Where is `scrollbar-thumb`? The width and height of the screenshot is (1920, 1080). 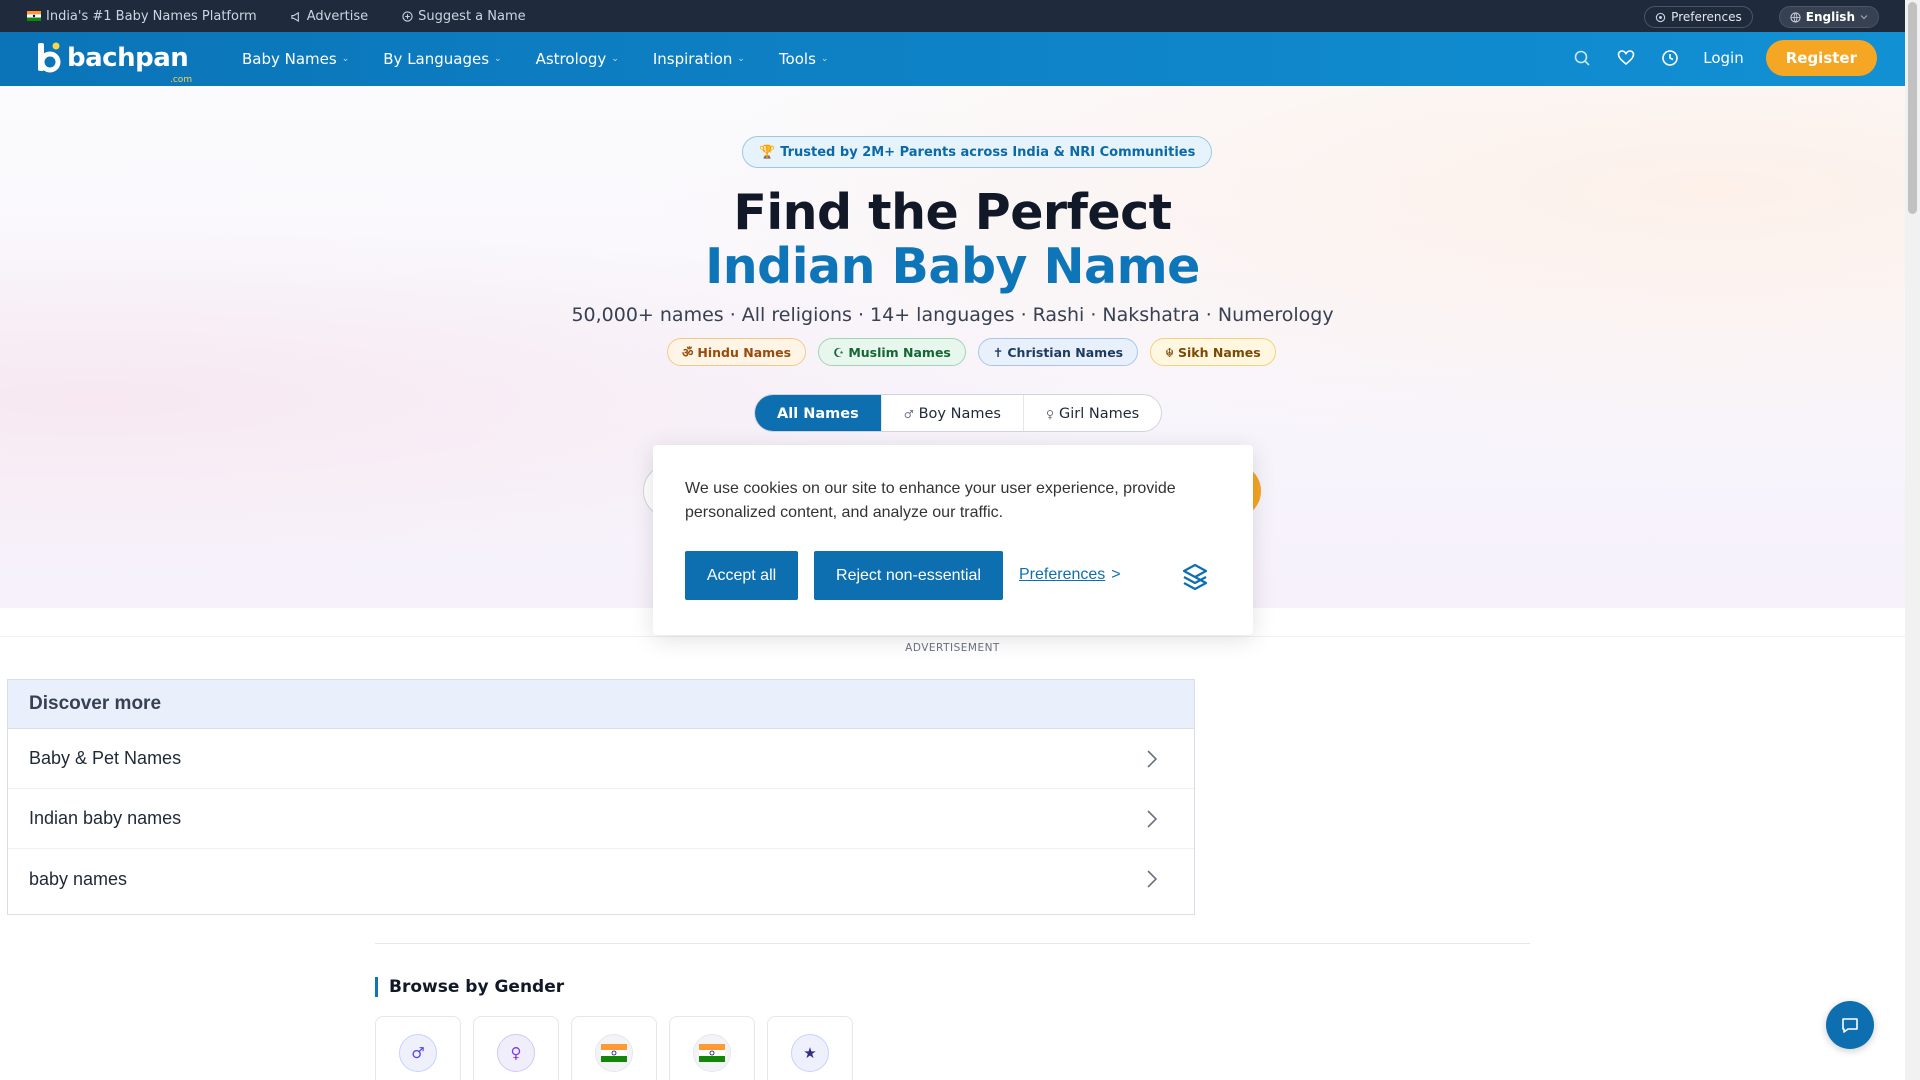 scrollbar-thumb is located at coordinates (1912, 108).